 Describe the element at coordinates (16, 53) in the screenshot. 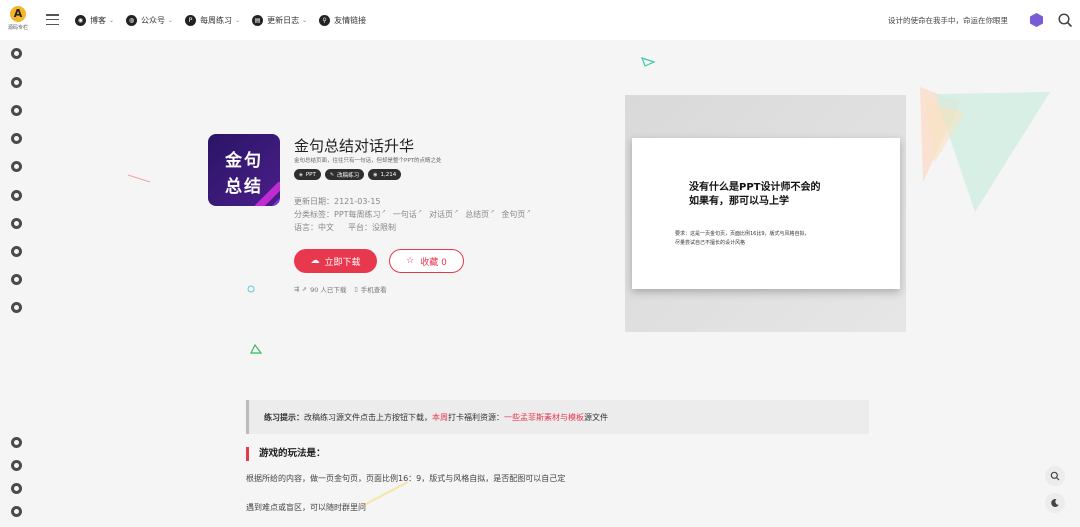

I see `rail-chat-icon` at that location.